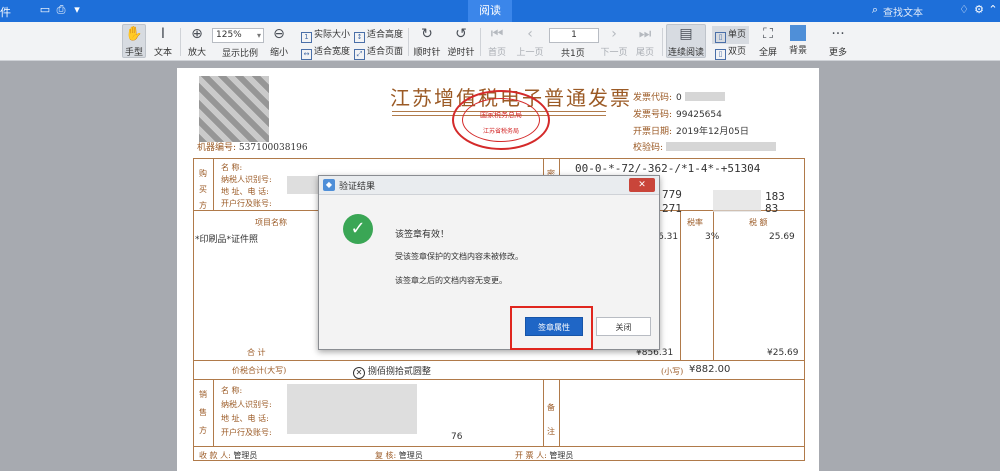 This screenshot has width=1000, height=471. What do you see at coordinates (329, 185) in the screenshot?
I see `app-icon: ◆` at bounding box center [329, 185].